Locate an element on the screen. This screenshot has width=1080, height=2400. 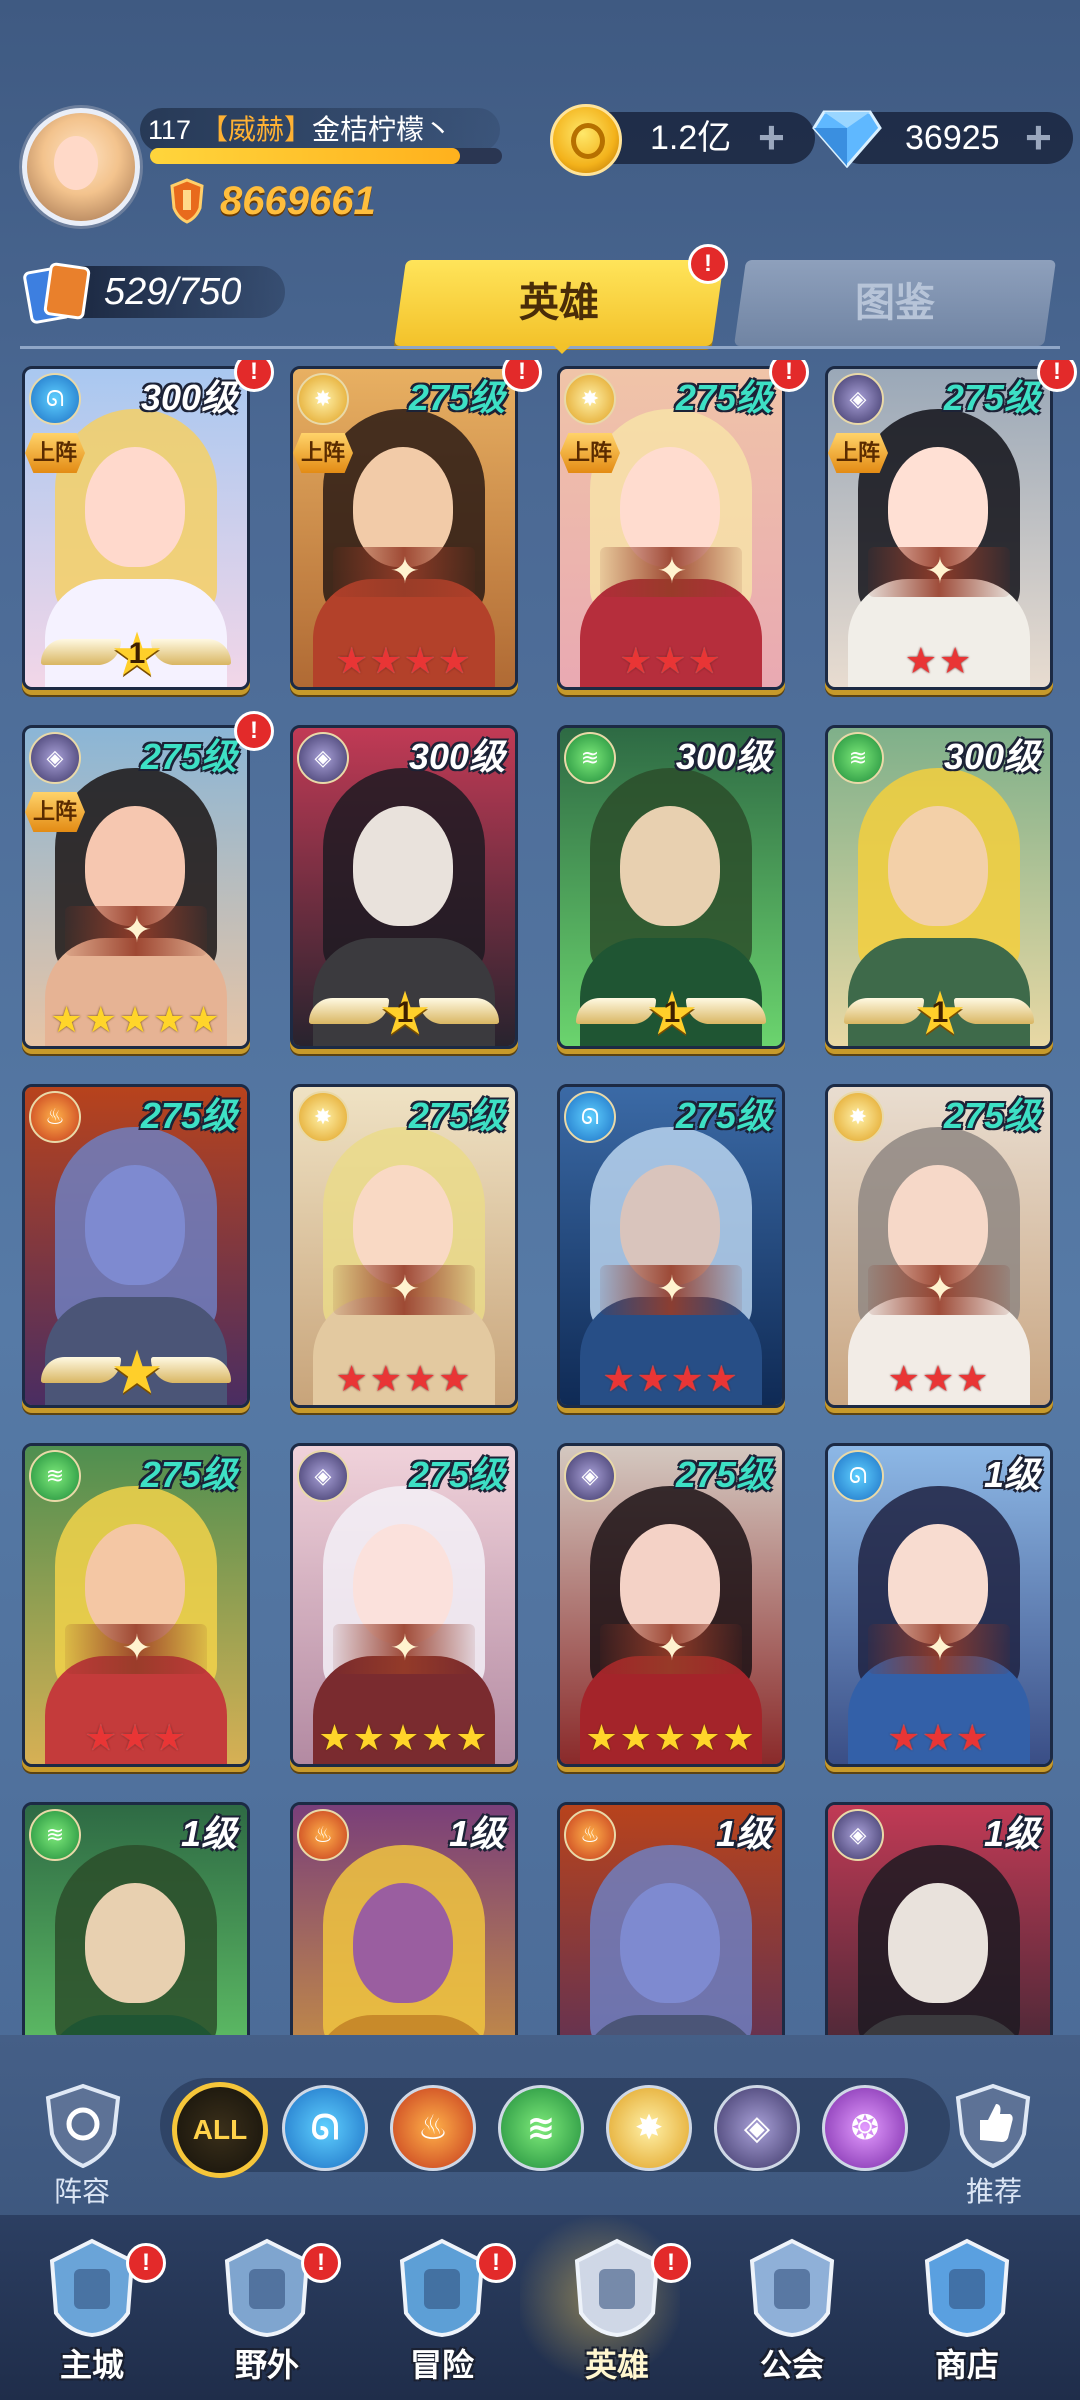
tab-heroes: 英雄 is located at coordinates (559, 303).